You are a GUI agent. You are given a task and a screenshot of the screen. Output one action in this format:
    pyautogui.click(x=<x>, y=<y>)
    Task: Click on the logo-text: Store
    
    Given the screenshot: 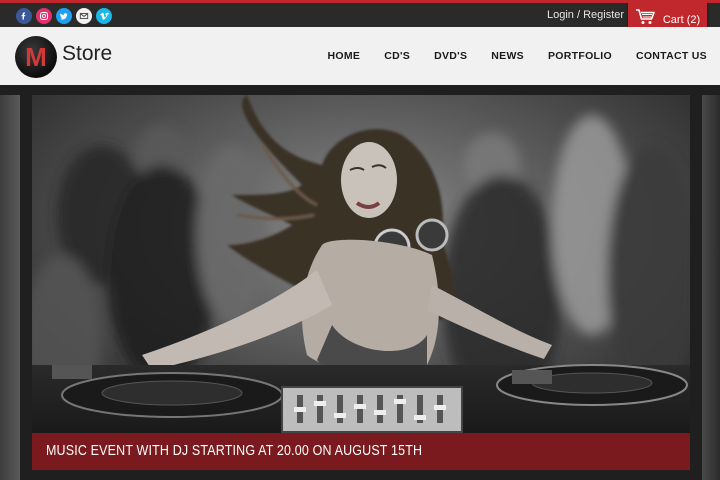 What is the action you would take?
    pyautogui.click(x=87, y=54)
    